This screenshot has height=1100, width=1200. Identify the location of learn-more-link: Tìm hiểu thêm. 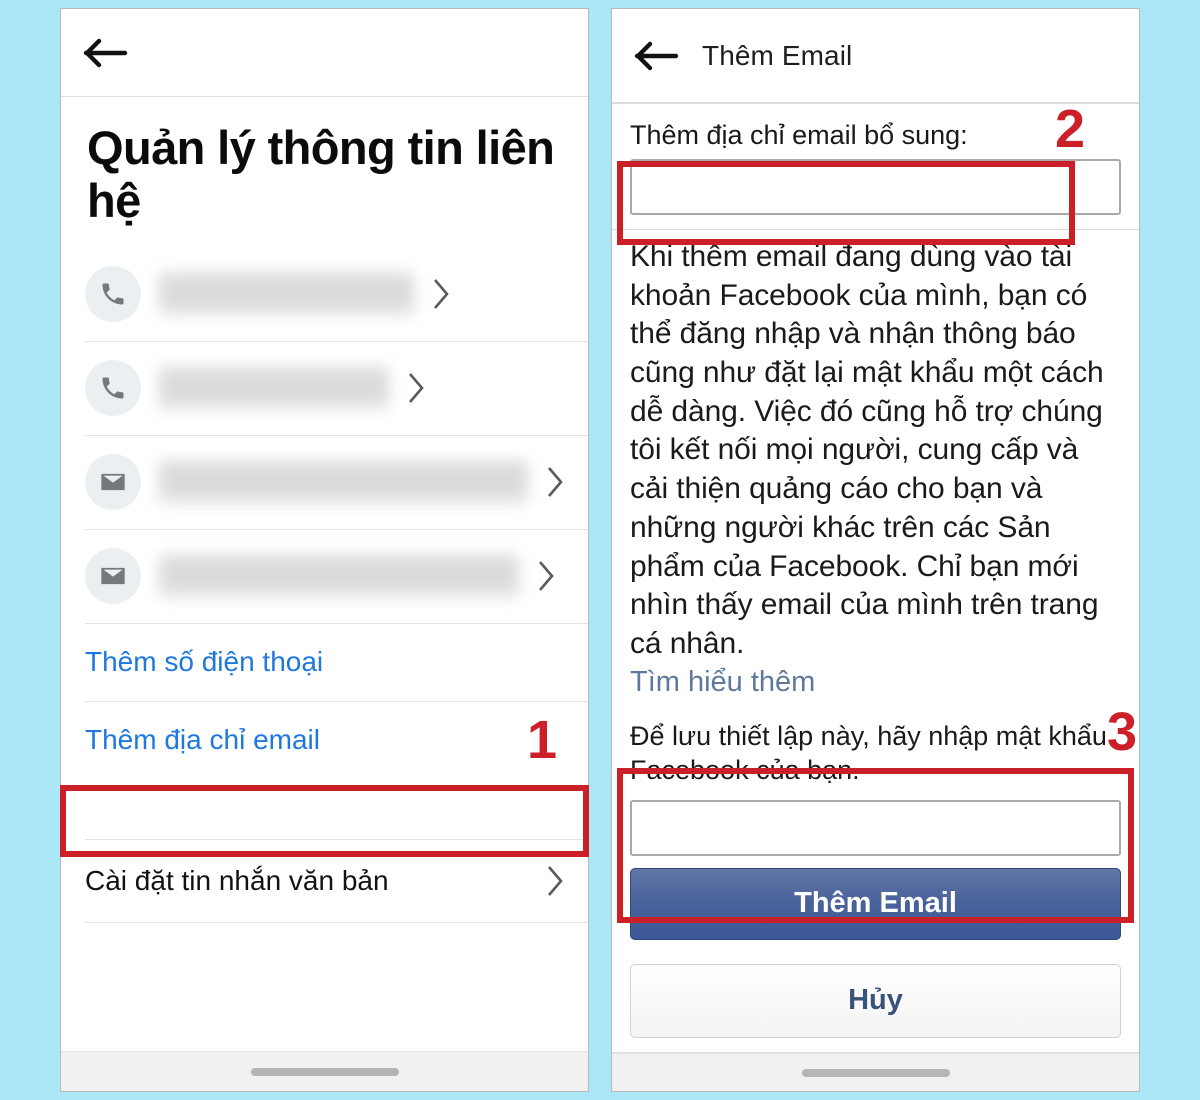
(875, 681).